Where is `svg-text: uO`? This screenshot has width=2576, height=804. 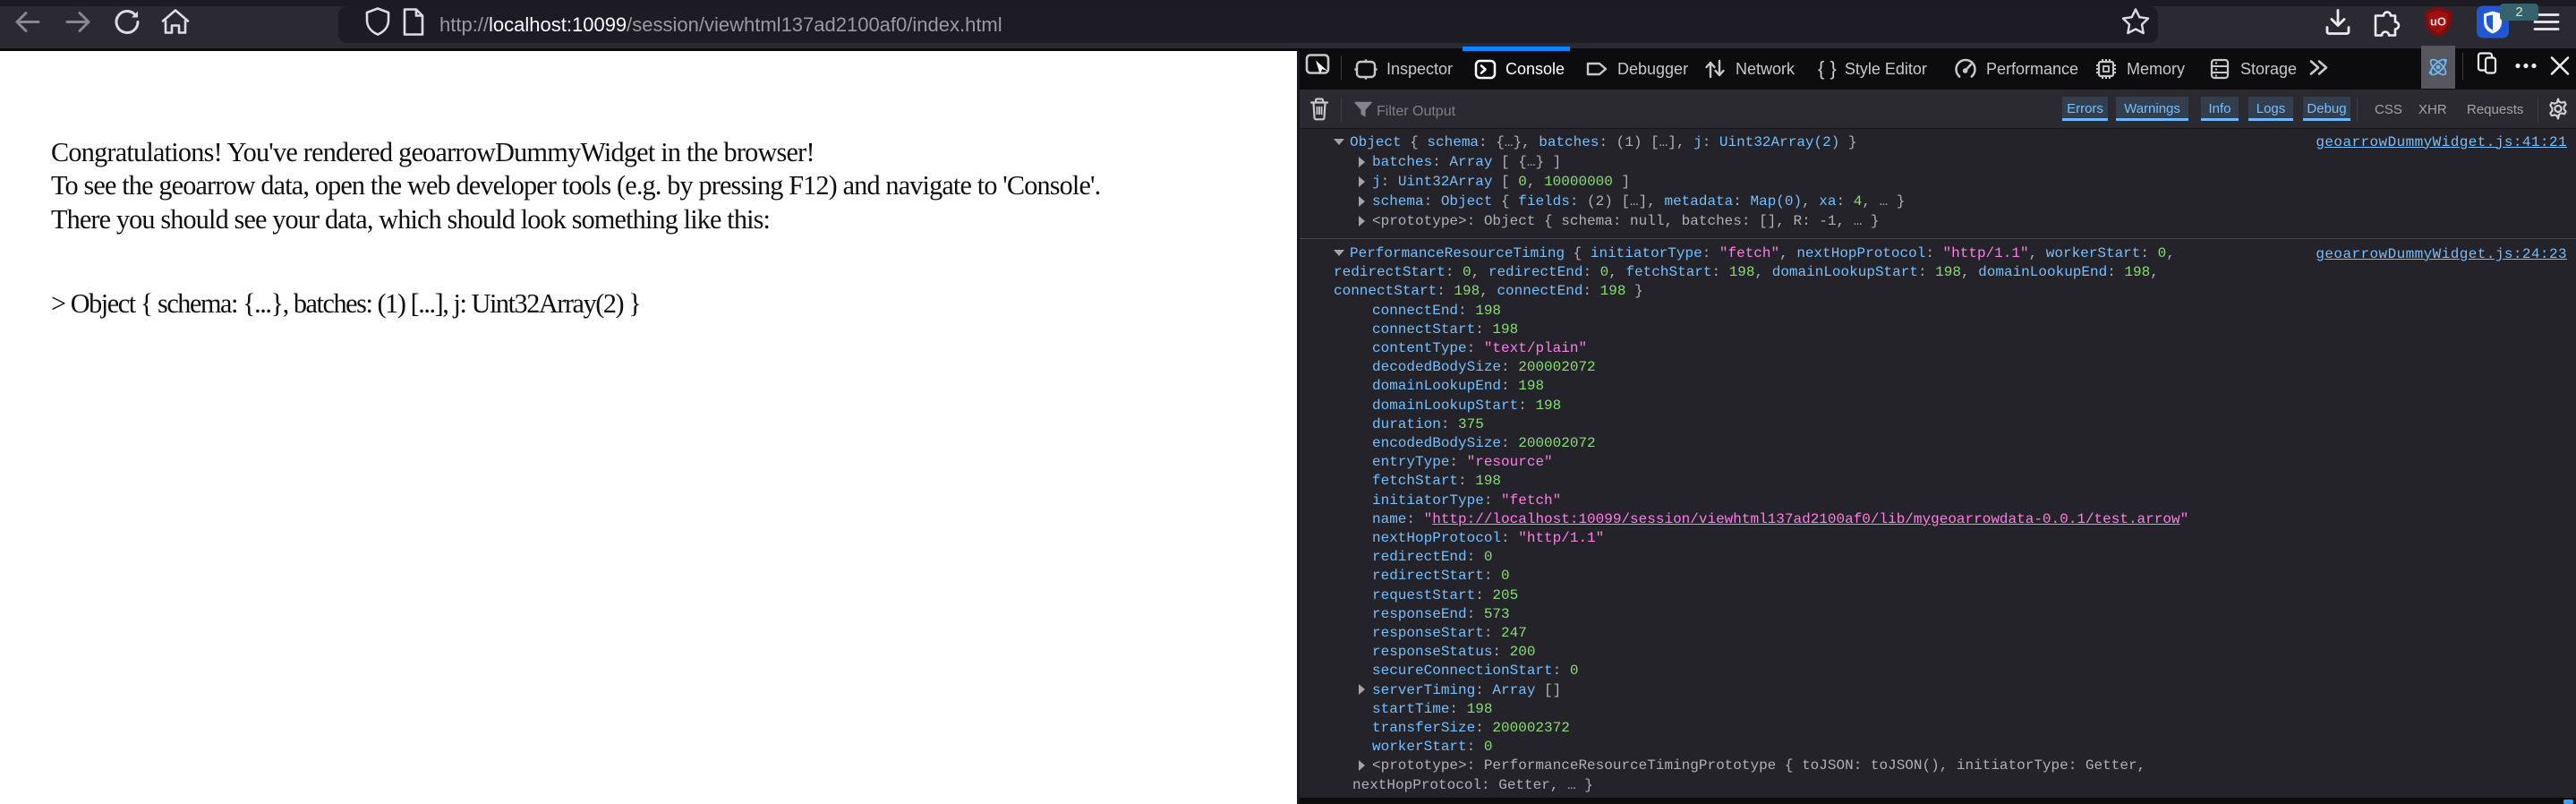 svg-text: uO is located at coordinates (2438, 22).